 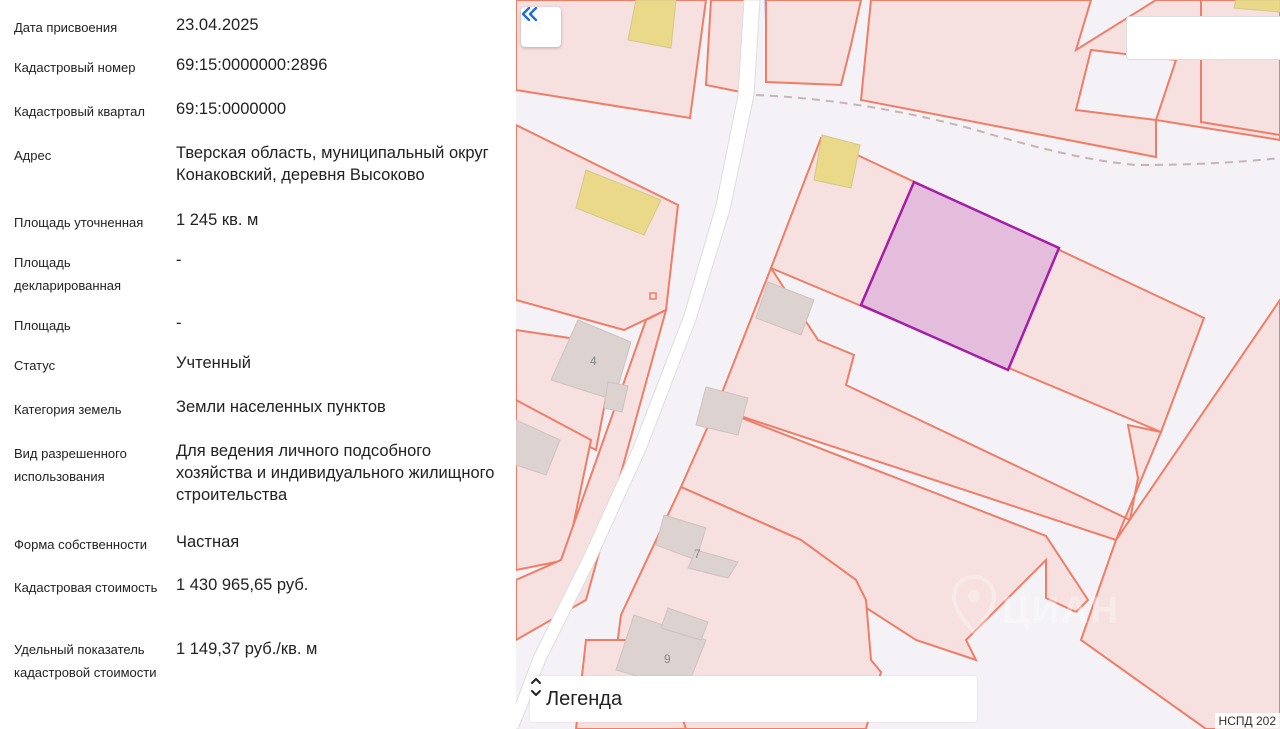 I want to click on collapse-panel-button, so click(x=541, y=27).